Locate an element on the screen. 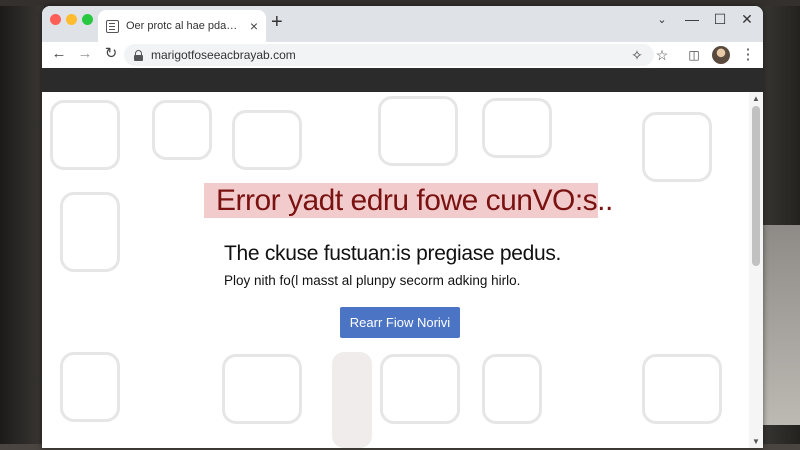  forward-arrow-icon: → is located at coordinates (85, 54).